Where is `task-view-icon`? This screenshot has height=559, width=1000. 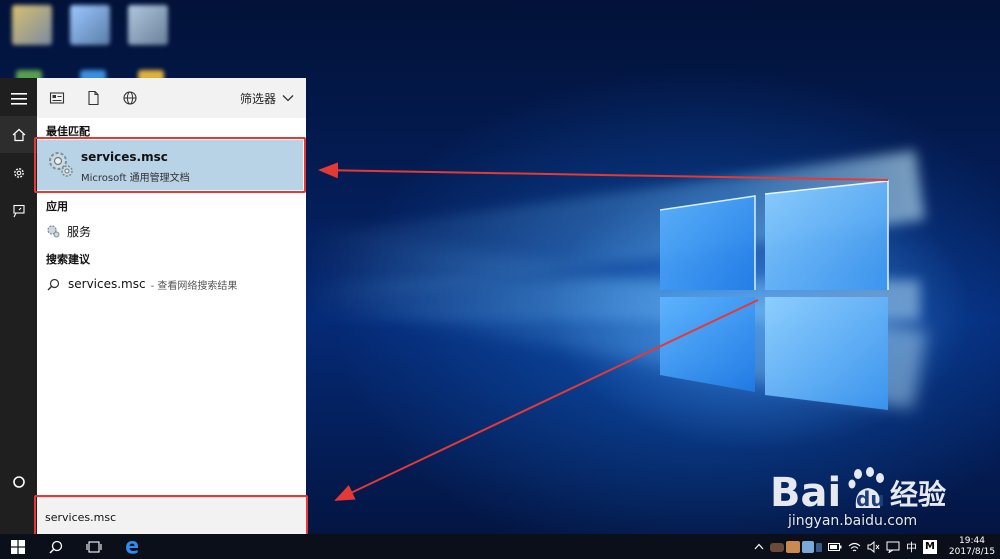
task-view-icon is located at coordinates (94, 546).